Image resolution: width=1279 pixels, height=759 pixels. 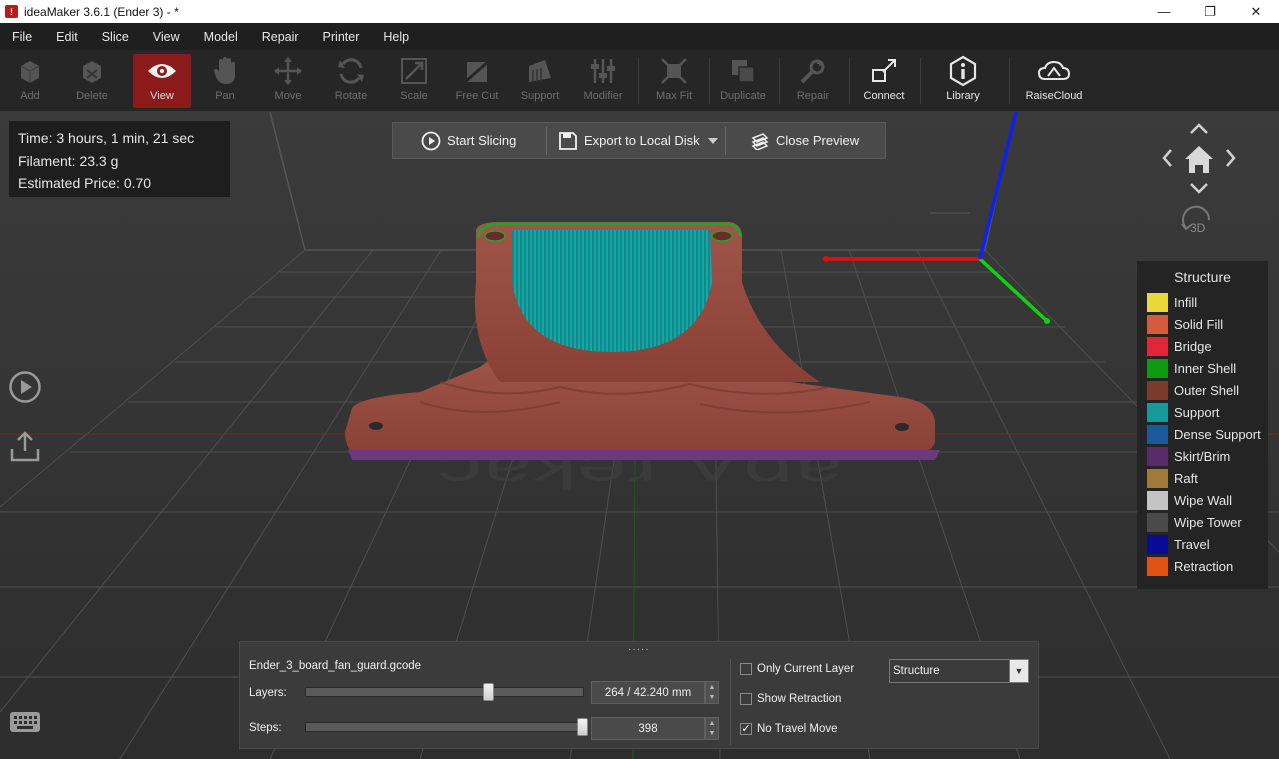 I want to click on layers-slider, so click(x=444, y=692).